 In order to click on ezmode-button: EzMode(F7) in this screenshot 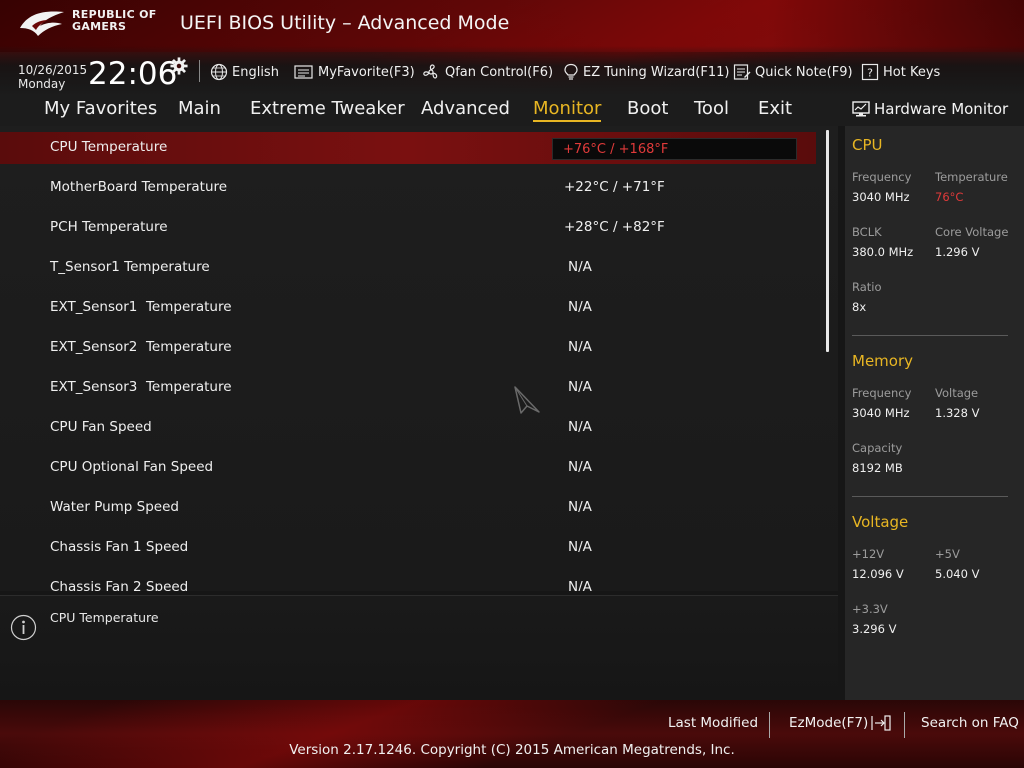, I will do `click(840, 723)`.